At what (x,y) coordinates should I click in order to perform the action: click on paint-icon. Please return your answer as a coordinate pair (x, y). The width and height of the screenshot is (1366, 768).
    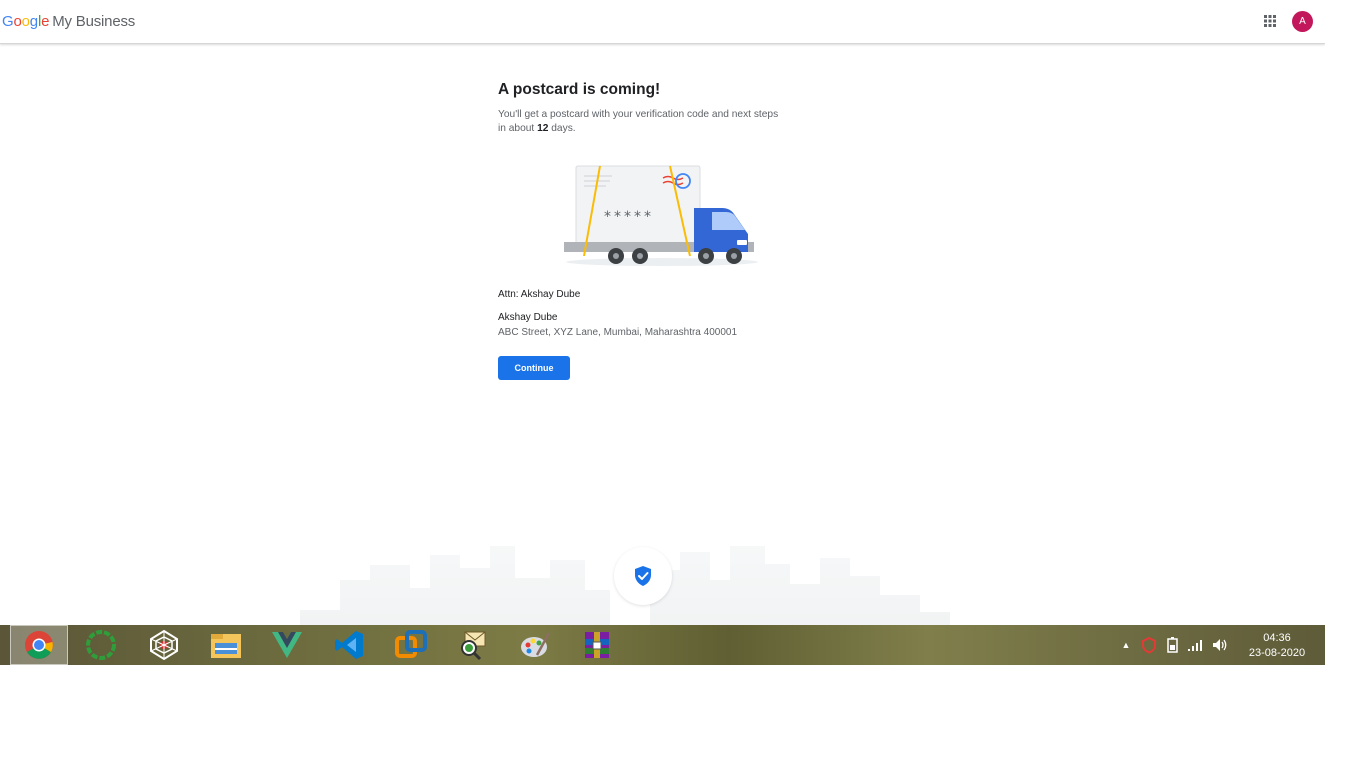
    Looking at the image, I should click on (536, 644).